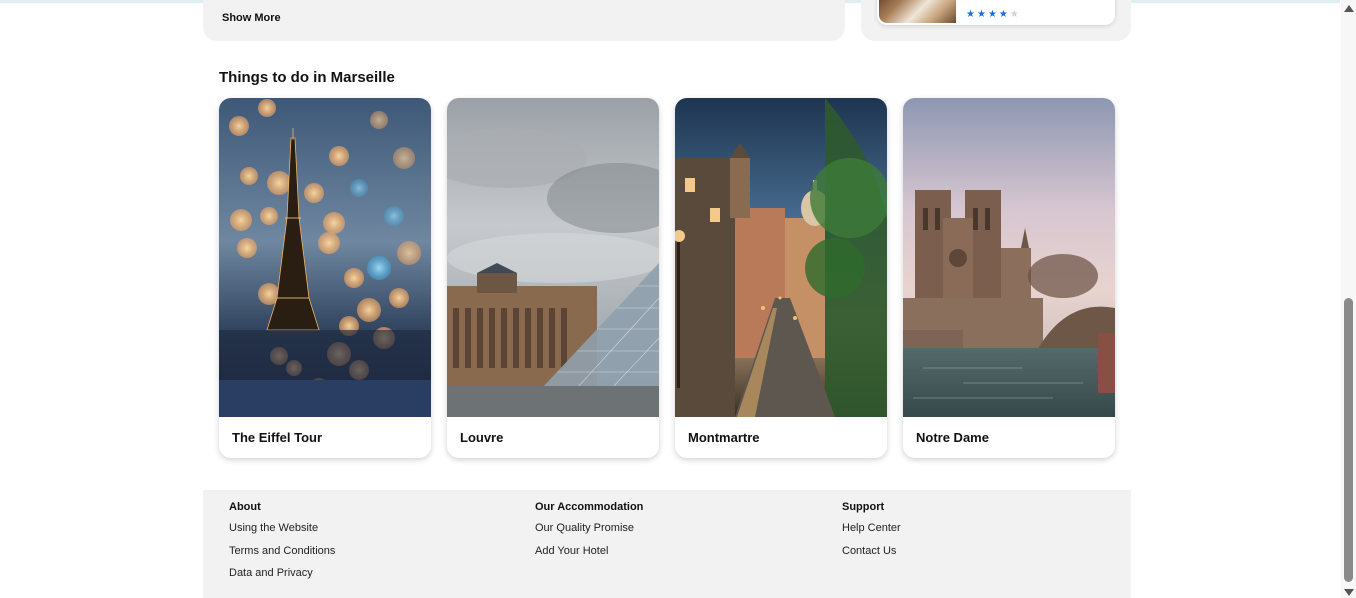 This screenshot has height=598, width=1356. I want to click on attraction-card-eiffel: The Eiffel Tour, so click(325, 278).